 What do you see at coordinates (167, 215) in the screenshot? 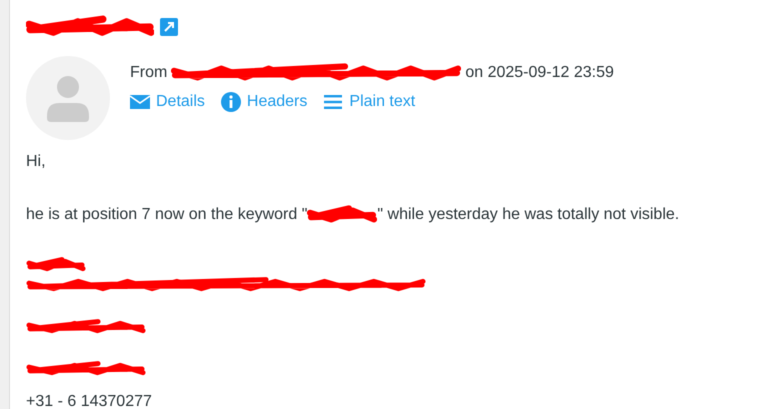
I see `message-text: he is at position 7 now on the keyword "` at bounding box center [167, 215].